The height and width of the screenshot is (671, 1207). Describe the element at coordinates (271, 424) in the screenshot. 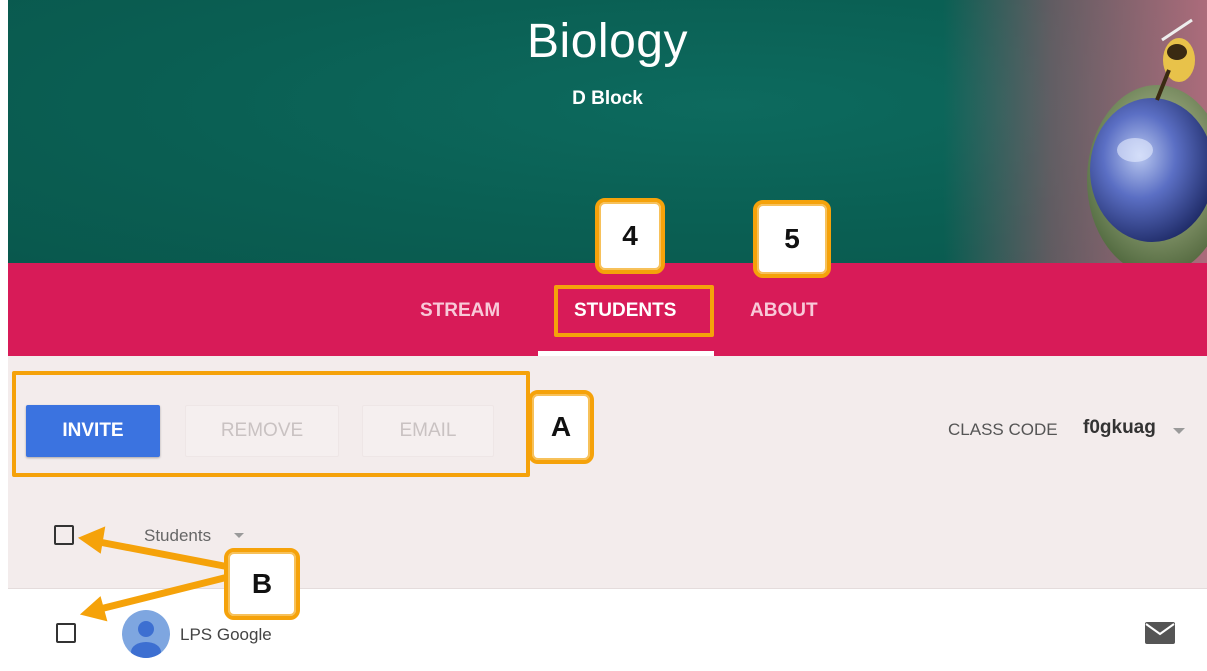

I see `toolbar-highlight` at that location.